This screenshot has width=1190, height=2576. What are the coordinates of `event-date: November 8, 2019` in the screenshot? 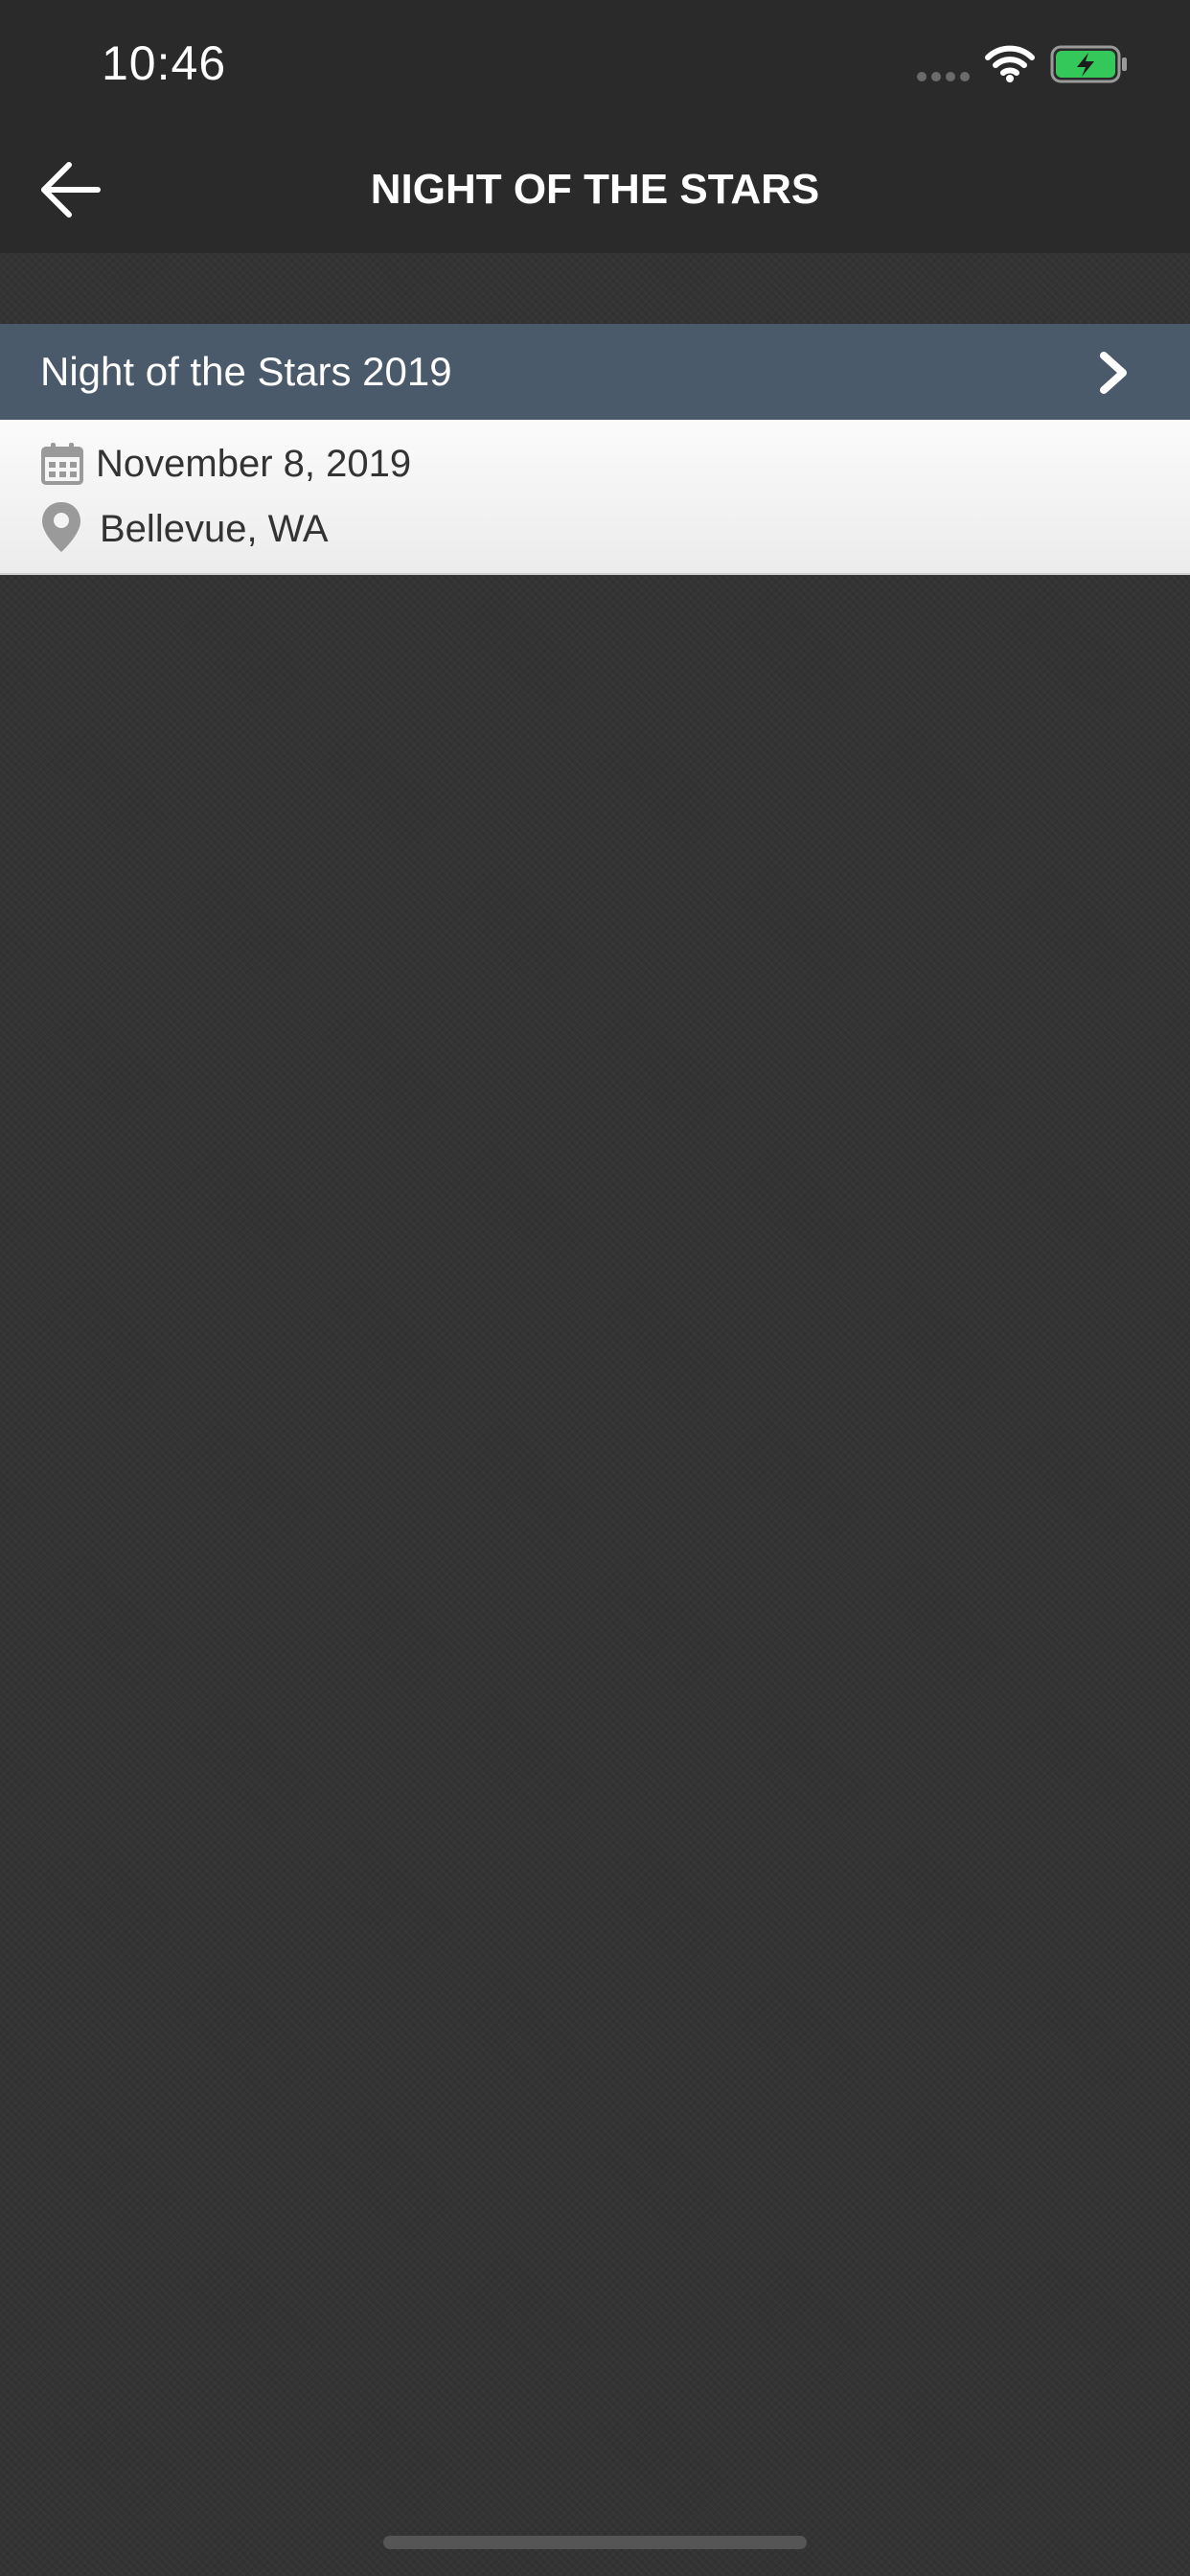 It's located at (254, 464).